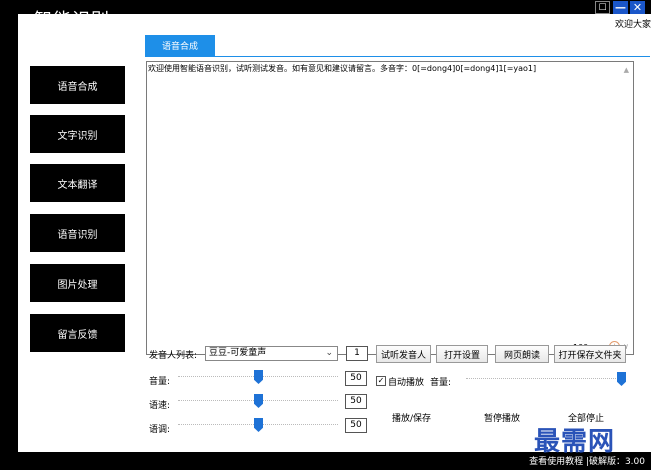 The width and height of the screenshot is (651, 470). What do you see at coordinates (77, 134) in the screenshot?
I see `sidebar-item-ocr: 文字识别` at bounding box center [77, 134].